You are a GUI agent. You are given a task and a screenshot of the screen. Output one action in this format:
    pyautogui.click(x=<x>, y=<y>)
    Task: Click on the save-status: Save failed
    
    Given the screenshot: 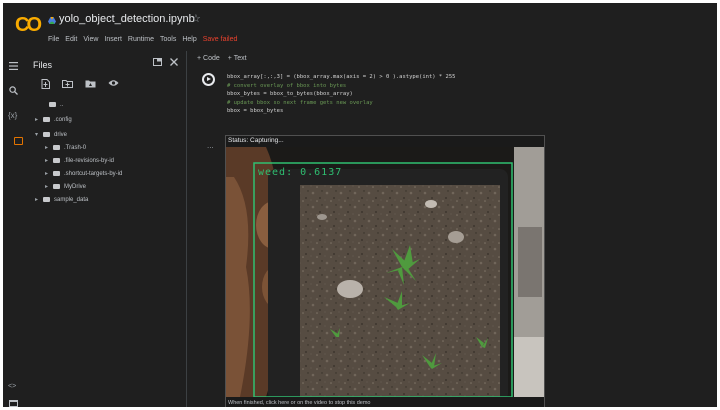 What is the action you would take?
    pyautogui.click(x=220, y=39)
    